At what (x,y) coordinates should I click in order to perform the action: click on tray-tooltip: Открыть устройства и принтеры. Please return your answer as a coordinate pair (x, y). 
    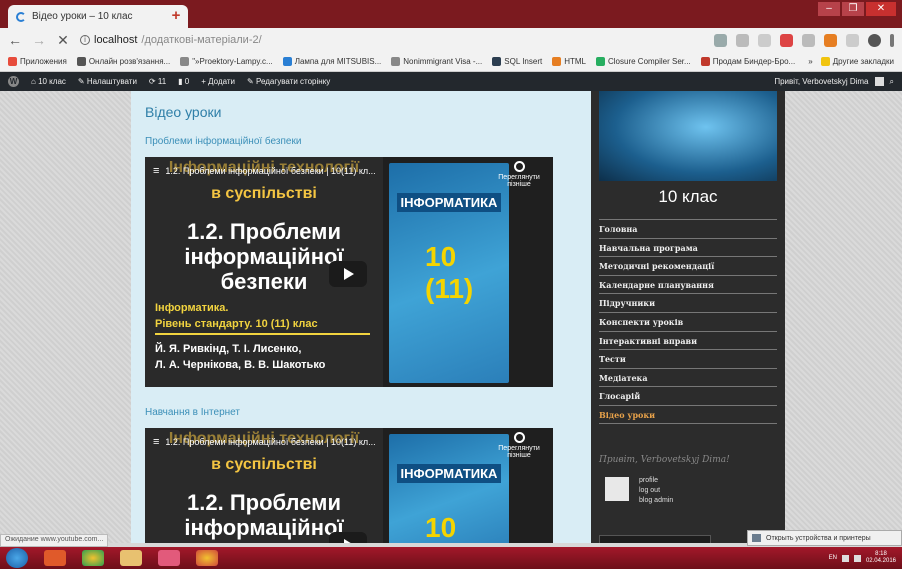
    Looking at the image, I should click on (824, 538).